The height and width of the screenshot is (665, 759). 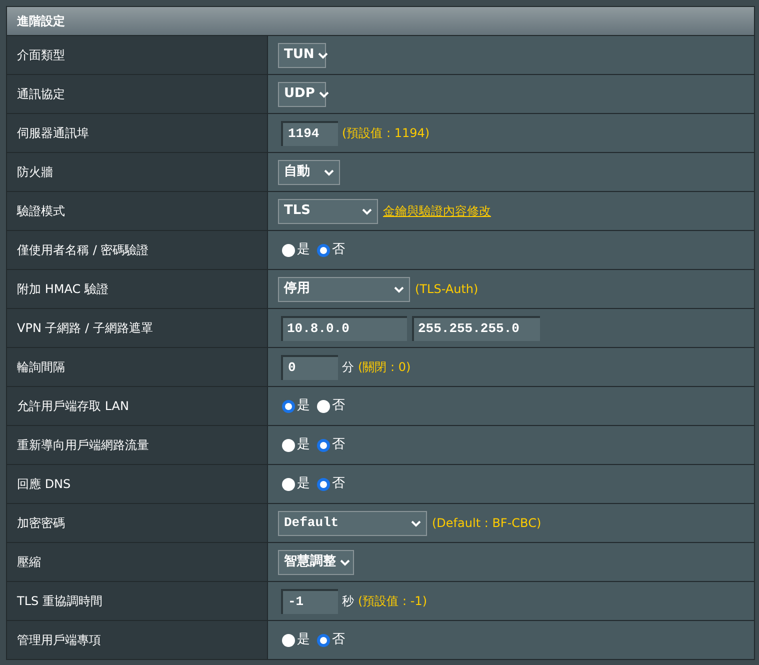 I want to click on dropdown: TUN, so click(x=302, y=55).